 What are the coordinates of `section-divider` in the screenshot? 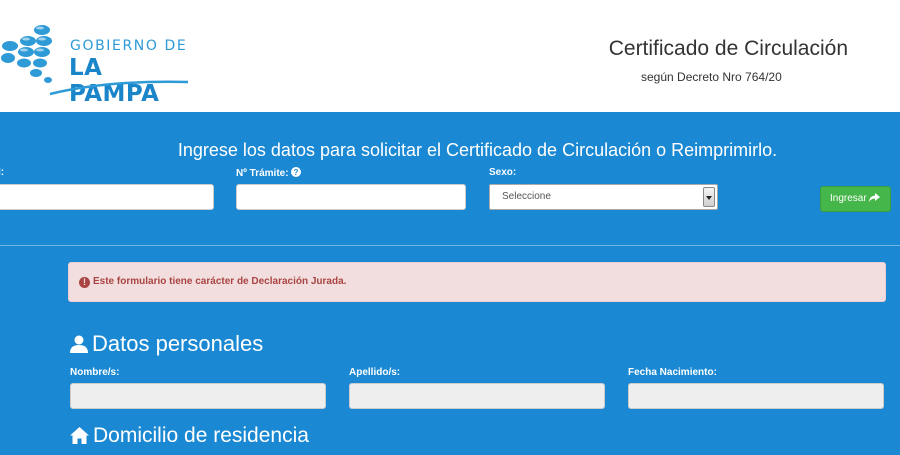 It's located at (450, 245).